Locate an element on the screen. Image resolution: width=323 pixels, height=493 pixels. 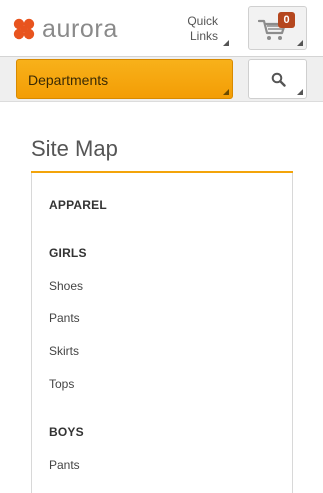
quick-links-button: Quick Links is located at coordinates (202, 30).